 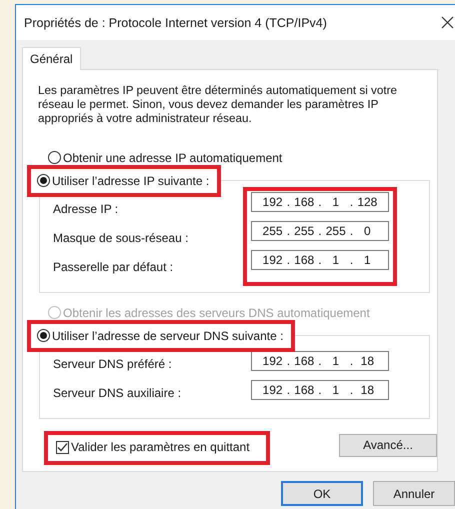 What do you see at coordinates (320, 231) in the screenshot?
I see `ip-address-field: 255 . 255 . 255 . 0` at bounding box center [320, 231].